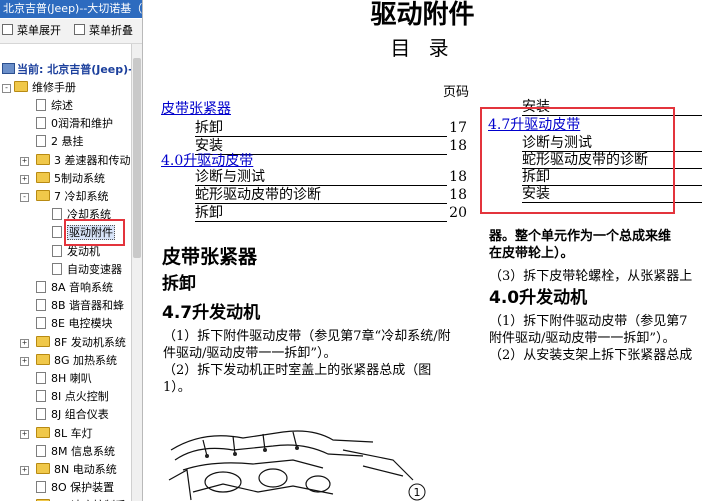  What do you see at coordinates (83, 451) in the screenshot?
I see `tree-item-label: 8M 信息系统` at bounding box center [83, 451].